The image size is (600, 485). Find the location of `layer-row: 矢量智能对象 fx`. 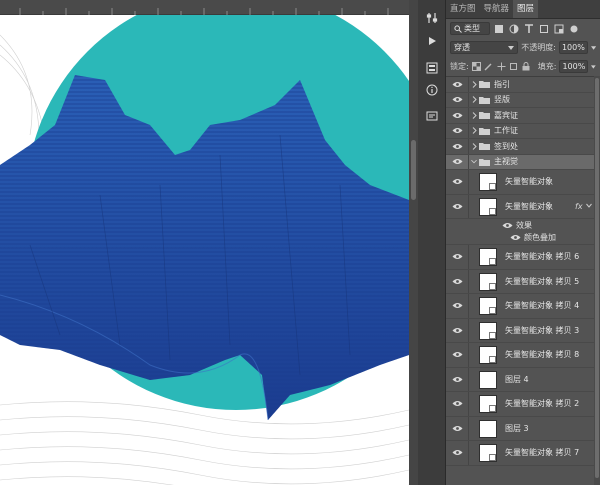

layer-row: 矢量智能对象 fx is located at coordinates (523, 206).